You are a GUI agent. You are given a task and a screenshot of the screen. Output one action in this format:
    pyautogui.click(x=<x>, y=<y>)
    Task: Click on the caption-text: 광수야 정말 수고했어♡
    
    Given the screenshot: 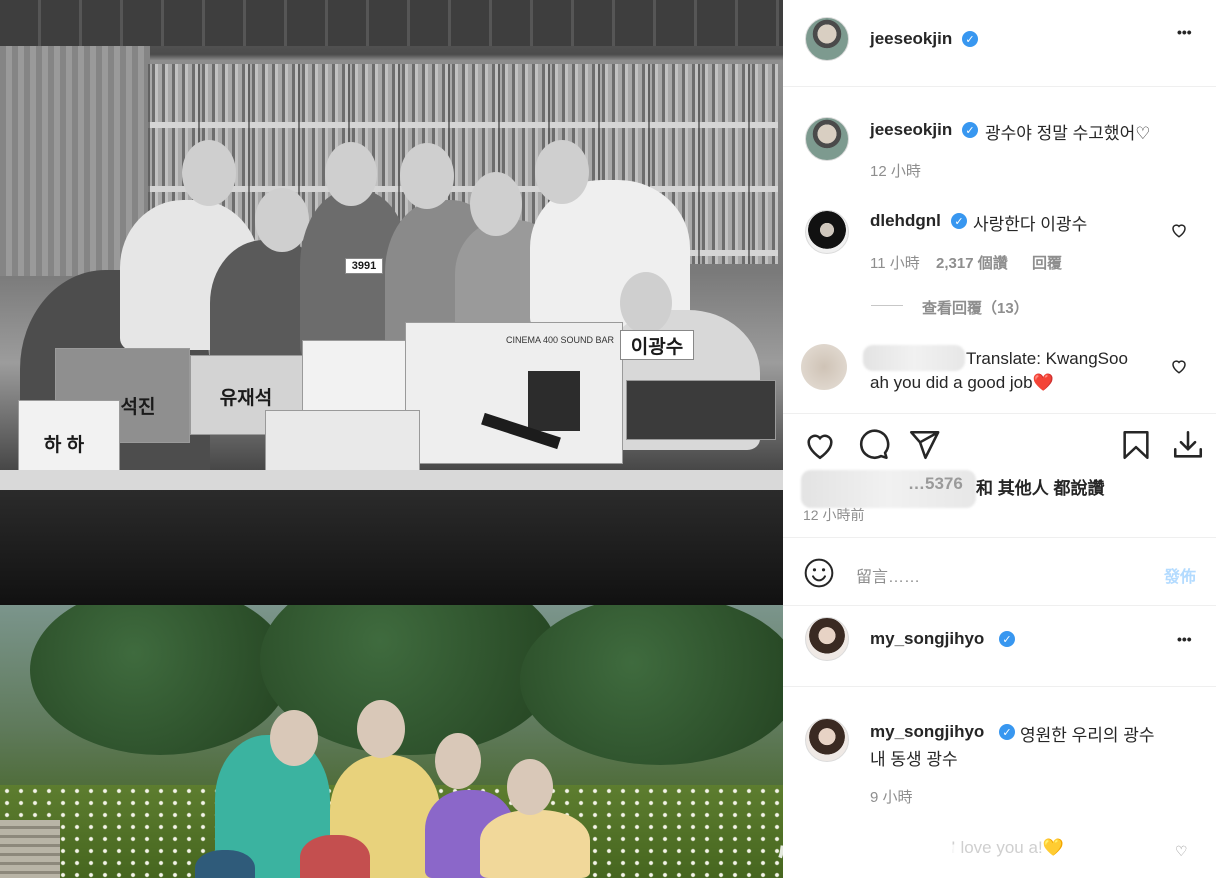 What is the action you would take?
    pyautogui.click(x=1068, y=133)
    